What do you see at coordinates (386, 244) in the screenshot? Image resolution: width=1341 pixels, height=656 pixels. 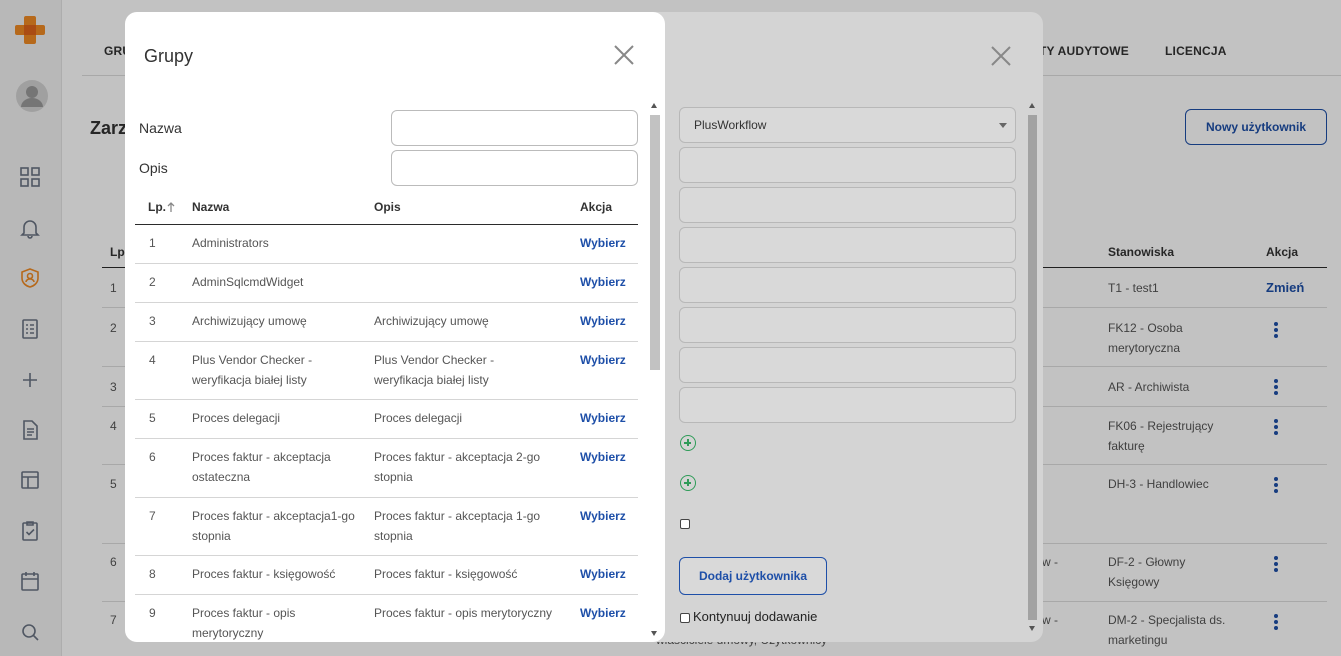 I see `table-row: 1 Administrators Wybierz` at bounding box center [386, 244].